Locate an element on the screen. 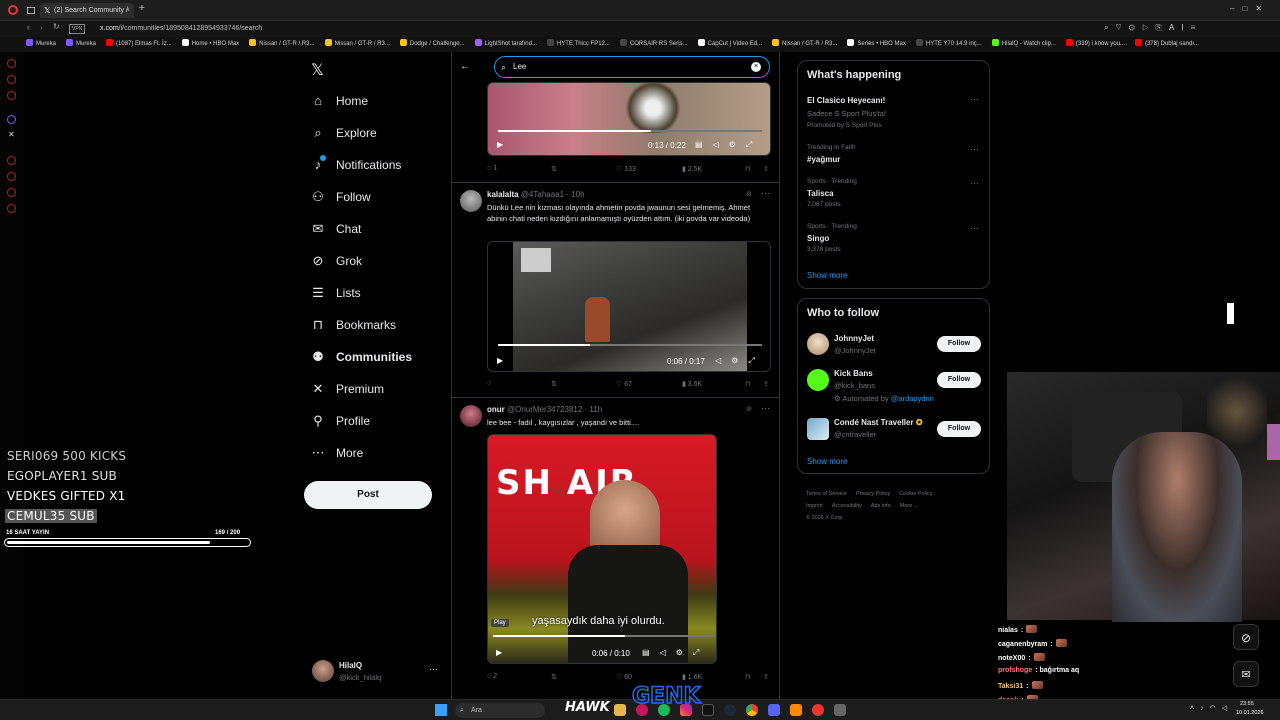  zoom-icon: ⌕ is located at coordinates (1109, 27).